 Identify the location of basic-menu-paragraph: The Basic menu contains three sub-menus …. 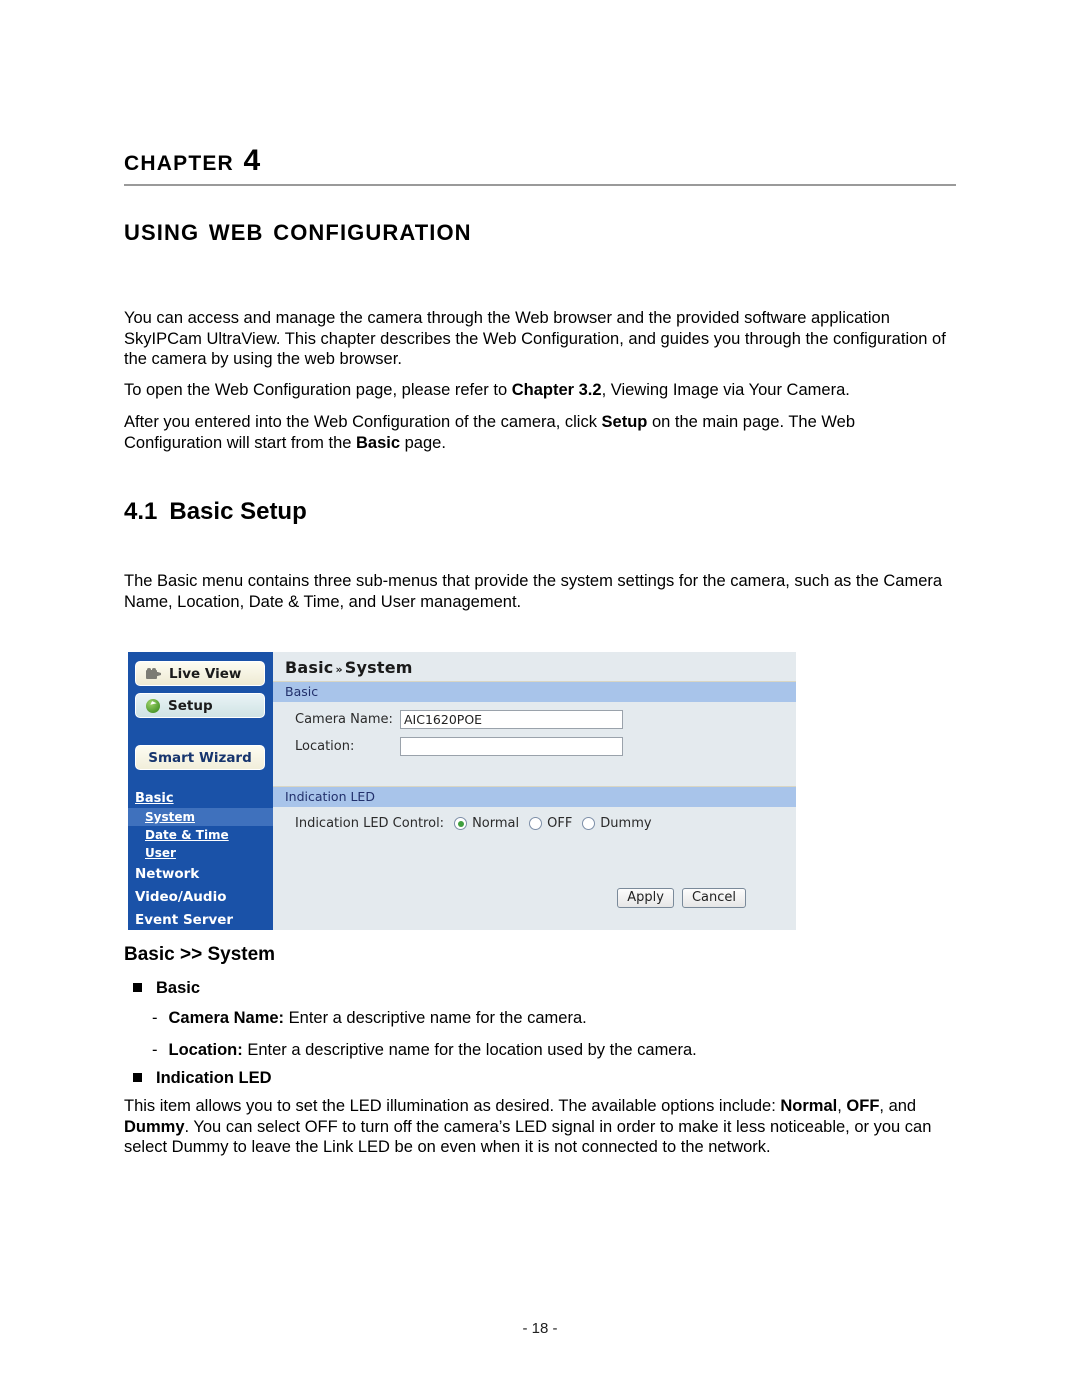
(533, 591).